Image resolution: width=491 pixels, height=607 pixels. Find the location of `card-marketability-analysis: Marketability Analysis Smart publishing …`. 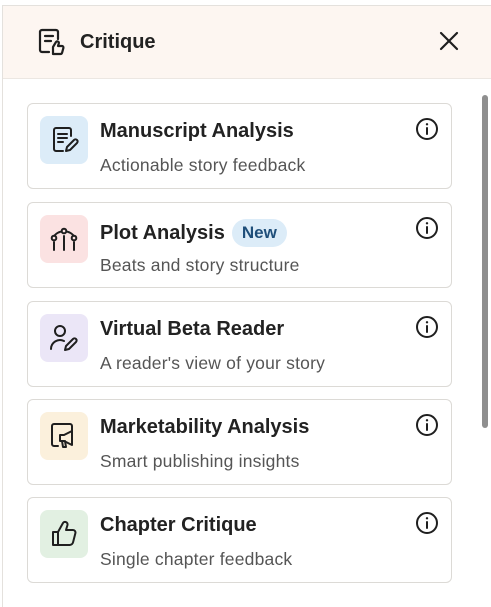

card-marketability-analysis: Marketability Analysis Smart publishing … is located at coordinates (239, 442).